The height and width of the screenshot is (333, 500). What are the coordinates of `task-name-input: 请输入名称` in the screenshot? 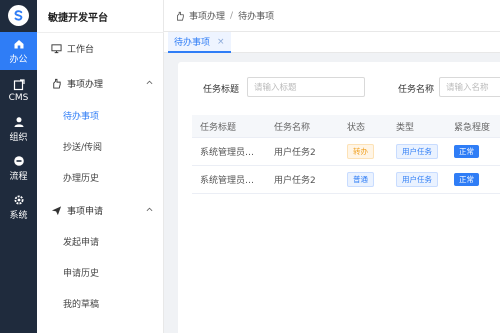 It's located at (469, 87).